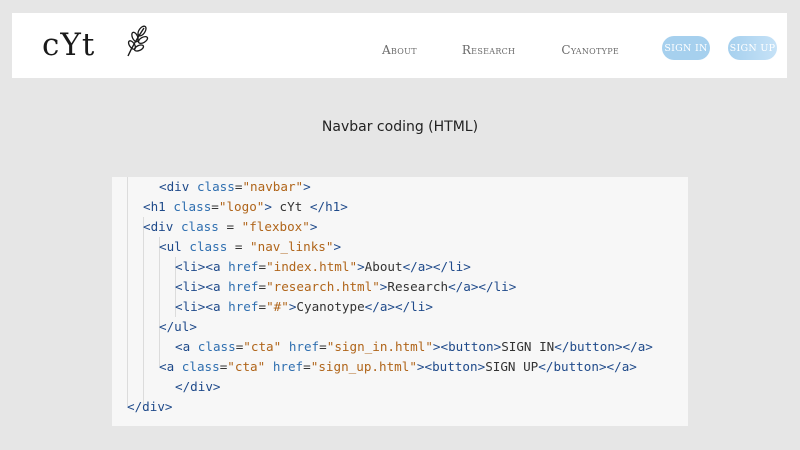 The height and width of the screenshot is (450, 800). Describe the element at coordinates (686, 48) in the screenshot. I see `sign-in-button: SIGN IN` at that location.